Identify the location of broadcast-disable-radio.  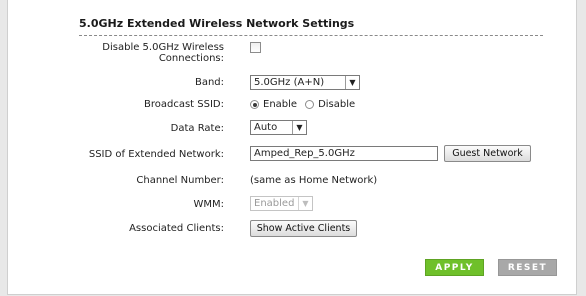
(310, 104).